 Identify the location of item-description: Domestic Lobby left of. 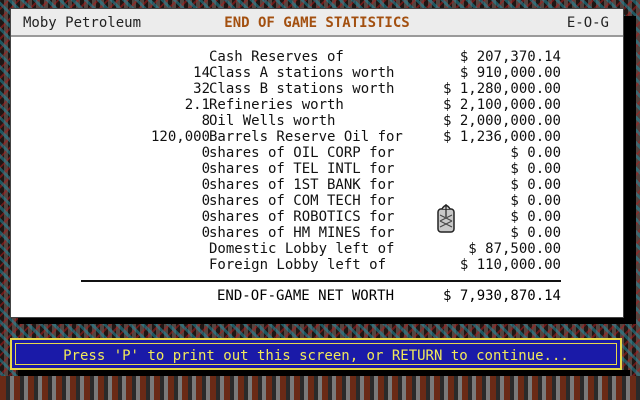
(302, 249).